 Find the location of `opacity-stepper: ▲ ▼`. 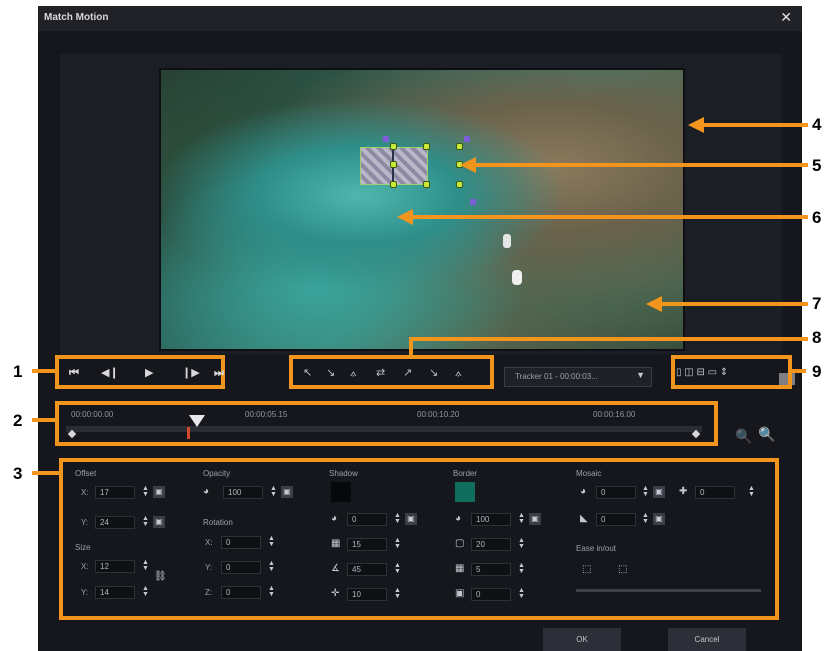

opacity-stepper: ▲ ▼ is located at coordinates (273, 492).